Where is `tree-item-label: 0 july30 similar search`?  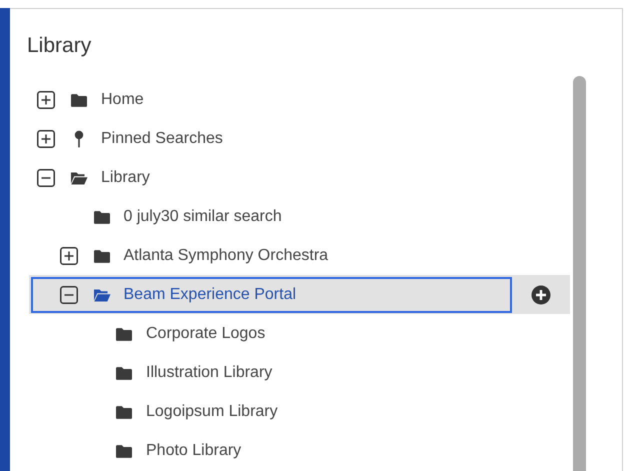 tree-item-label: 0 july30 similar search is located at coordinates (203, 217).